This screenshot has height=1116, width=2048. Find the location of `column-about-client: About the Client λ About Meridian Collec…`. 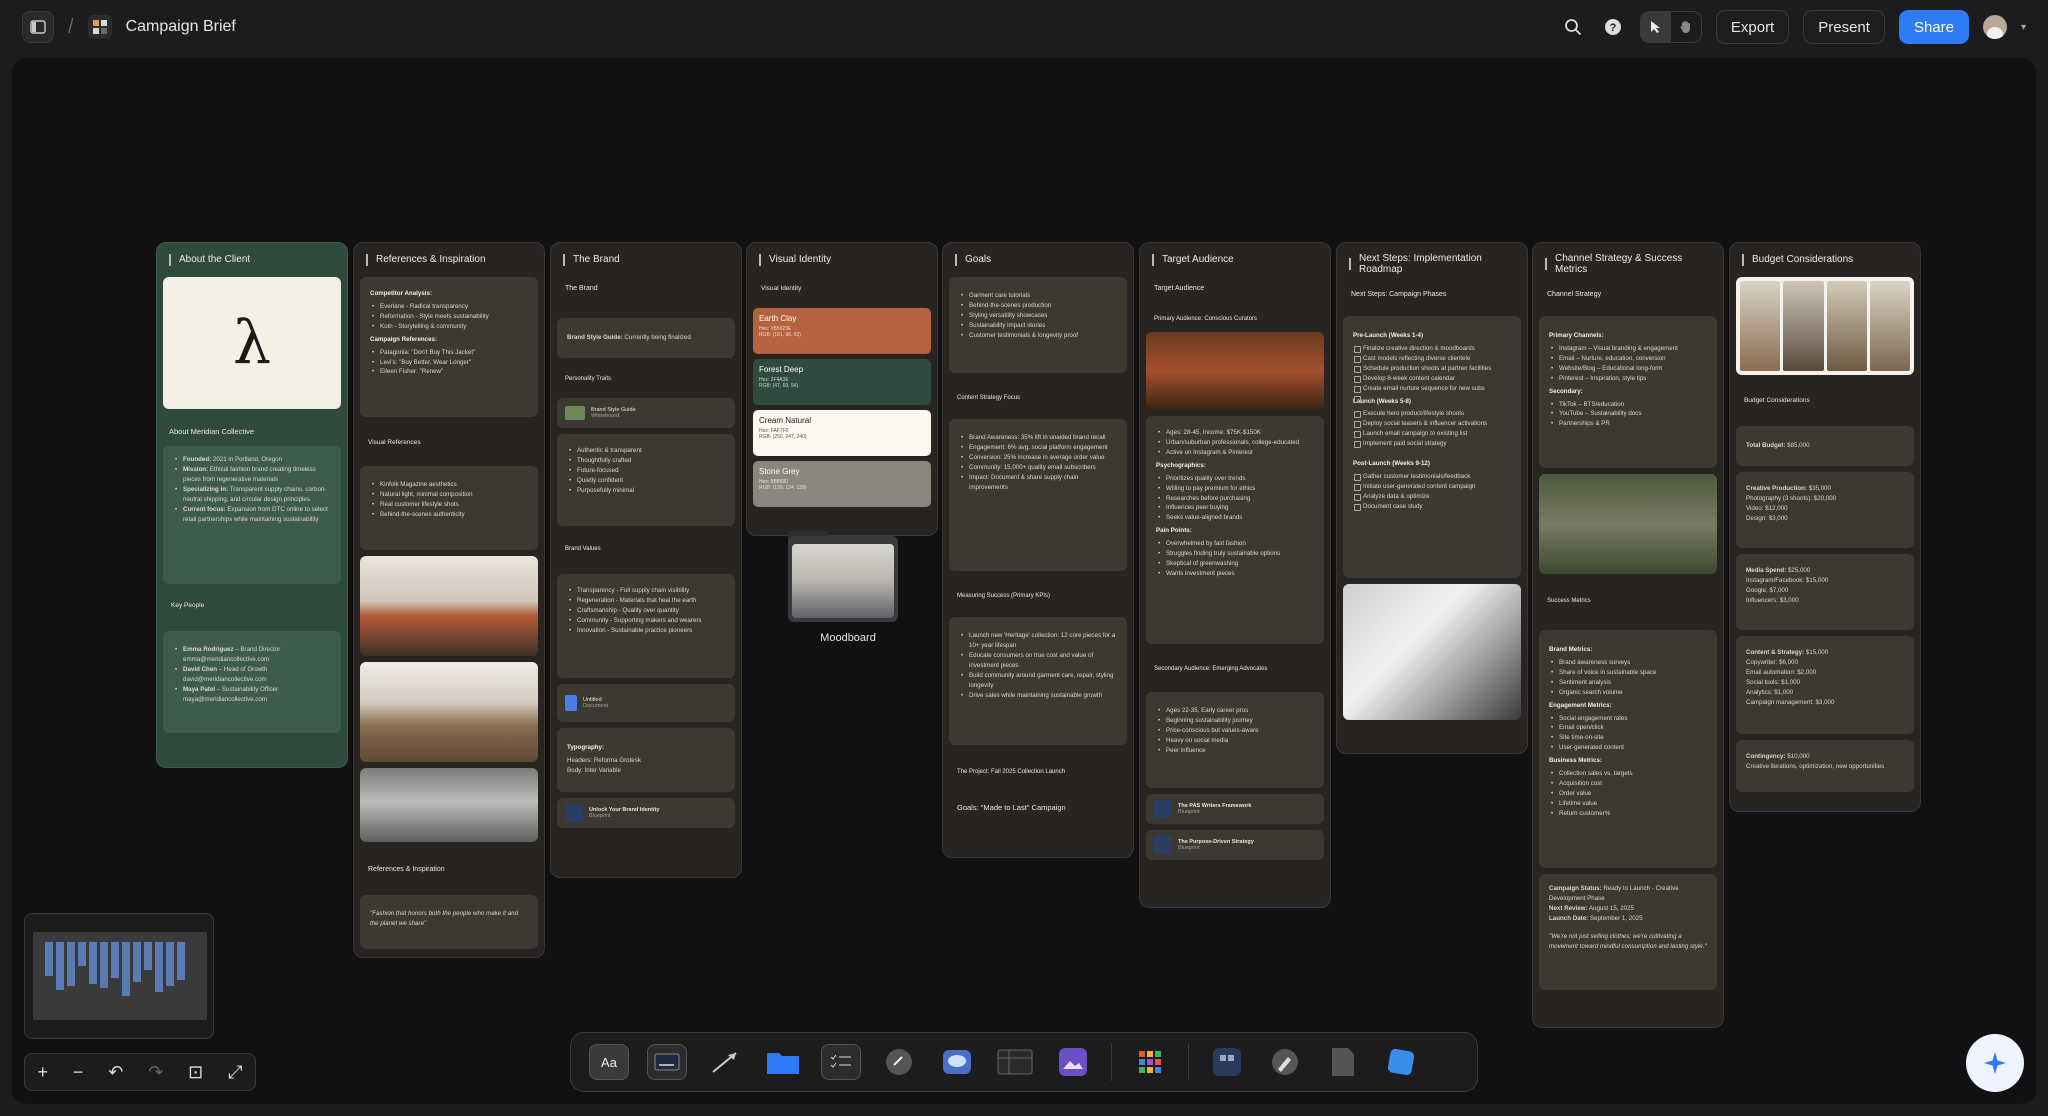

column-about-client: About the Client λ About Meridian Collec… is located at coordinates (252, 505).